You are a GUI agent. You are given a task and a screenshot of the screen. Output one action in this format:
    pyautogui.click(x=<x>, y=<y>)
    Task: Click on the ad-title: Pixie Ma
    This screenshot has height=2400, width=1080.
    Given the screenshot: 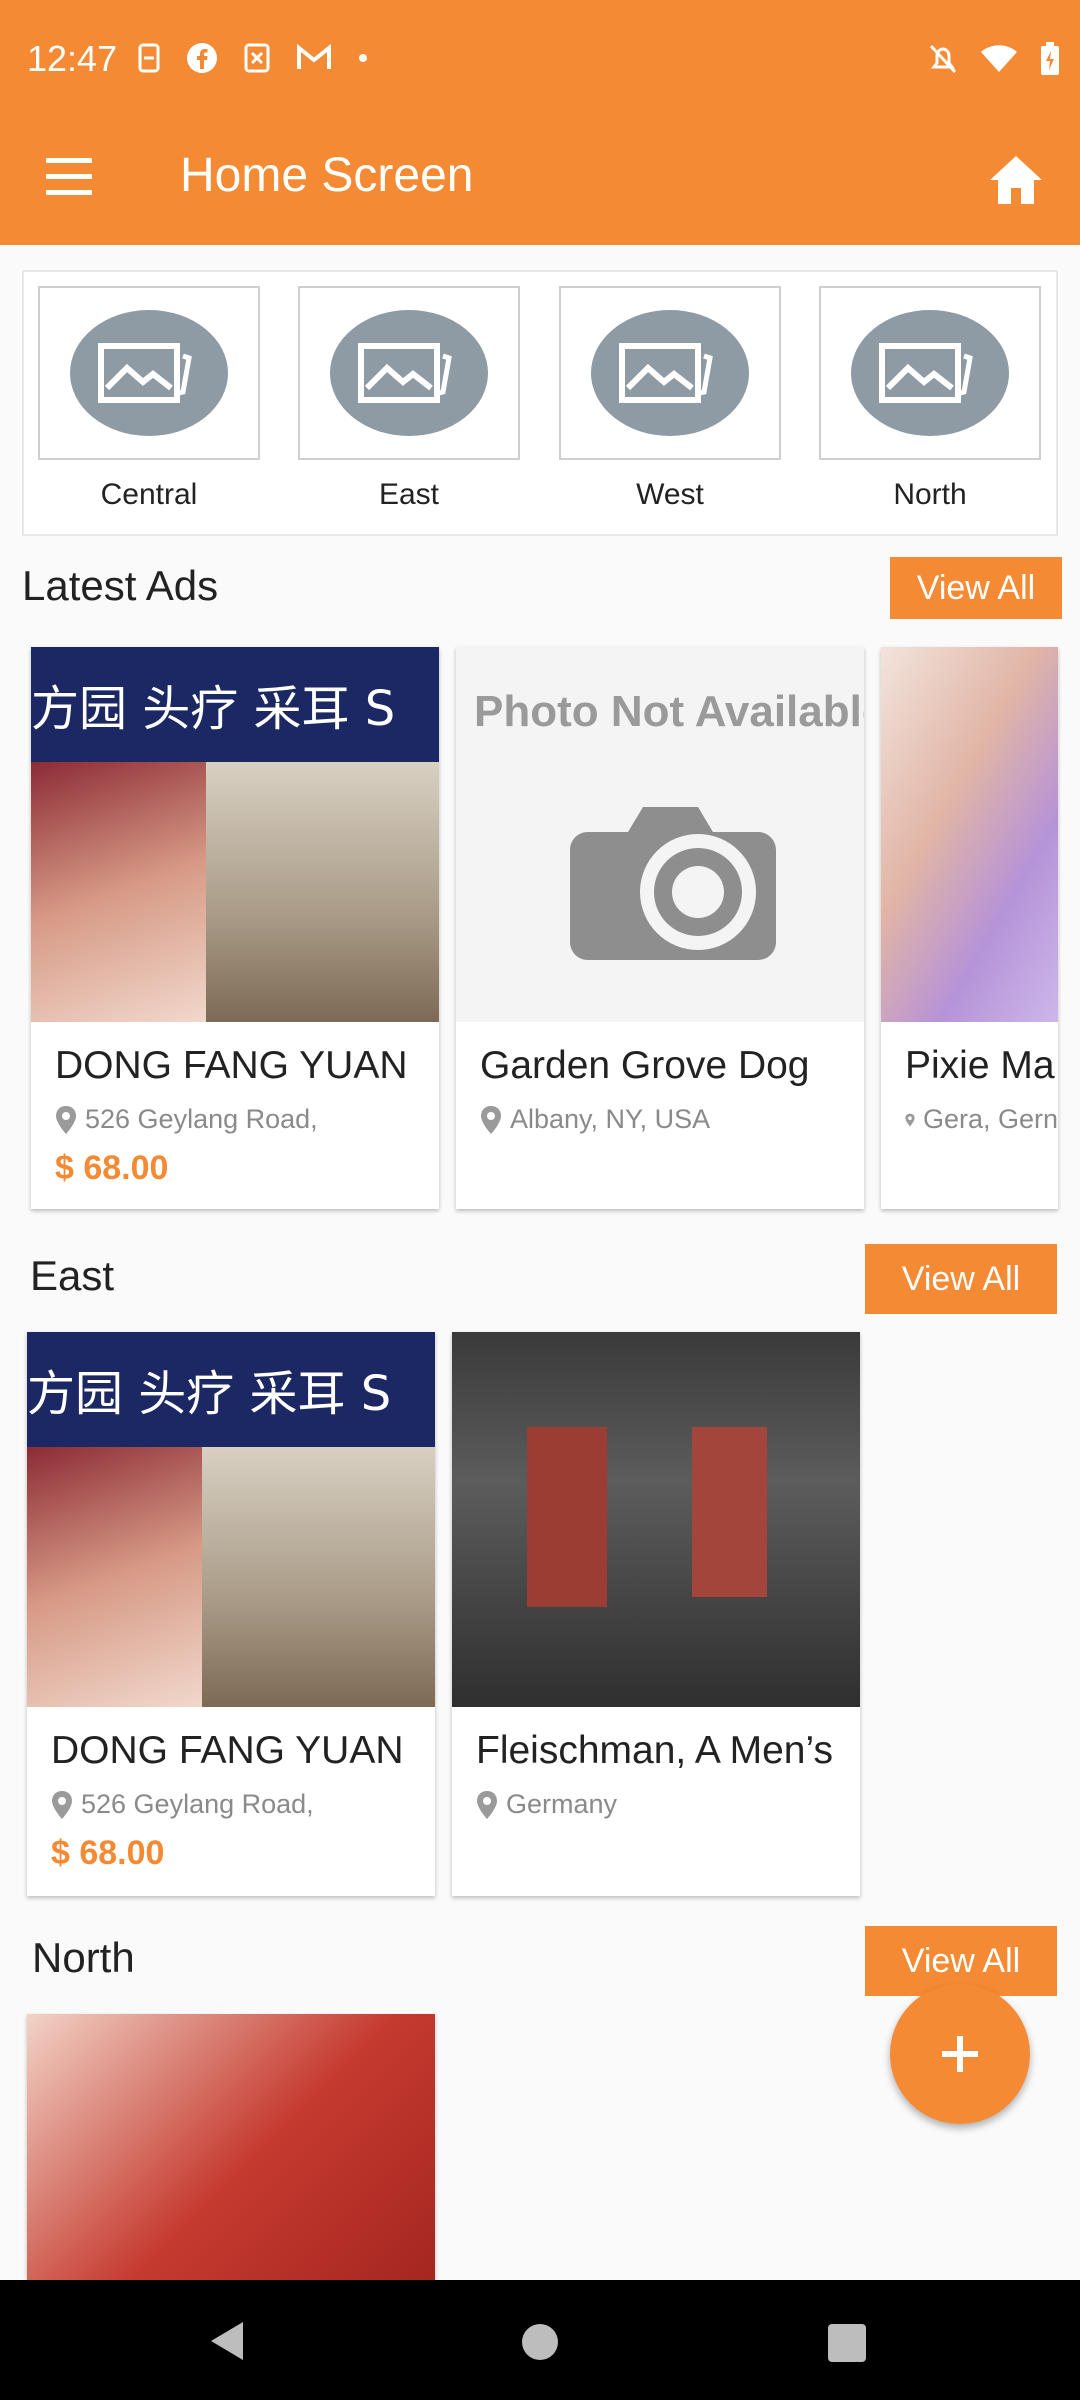 What is the action you would take?
    pyautogui.click(x=980, y=1065)
    